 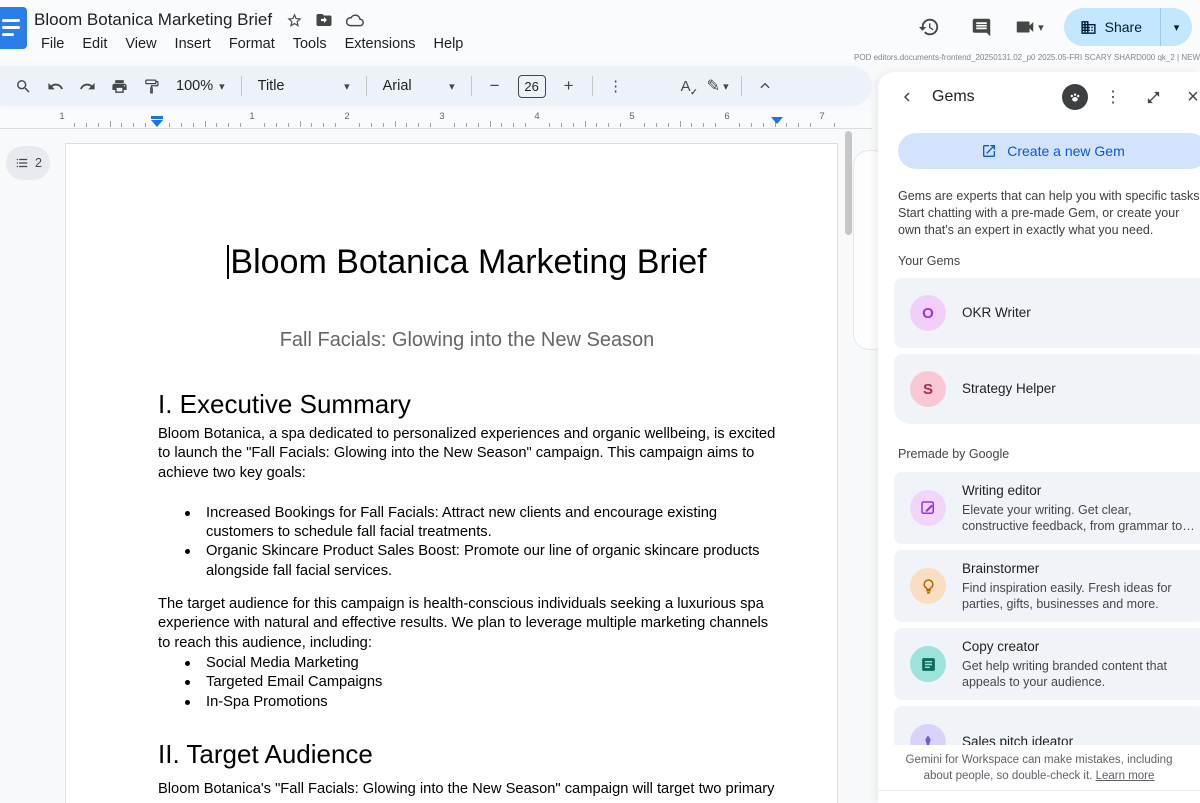 I want to click on more-options-button: ⋮, so click(x=616, y=86).